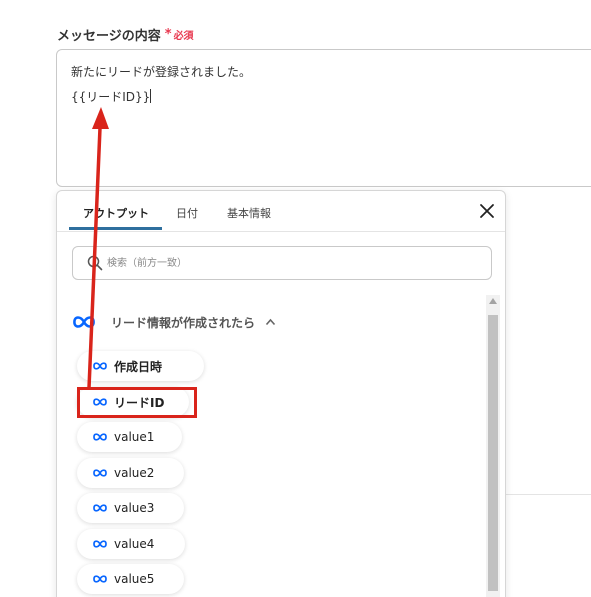  What do you see at coordinates (134, 473) in the screenshot?
I see `output-item-label: value2` at bounding box center [134, 473].